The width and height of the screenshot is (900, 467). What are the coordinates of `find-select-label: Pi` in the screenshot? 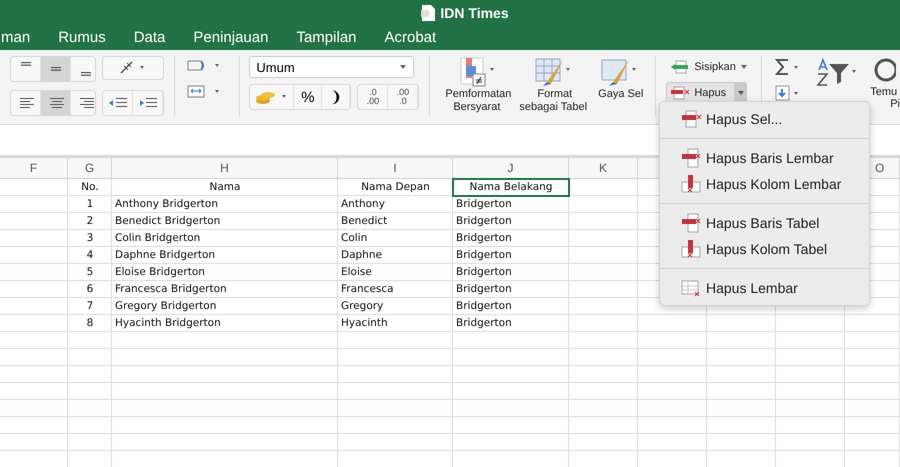 It's located at (894, 104).